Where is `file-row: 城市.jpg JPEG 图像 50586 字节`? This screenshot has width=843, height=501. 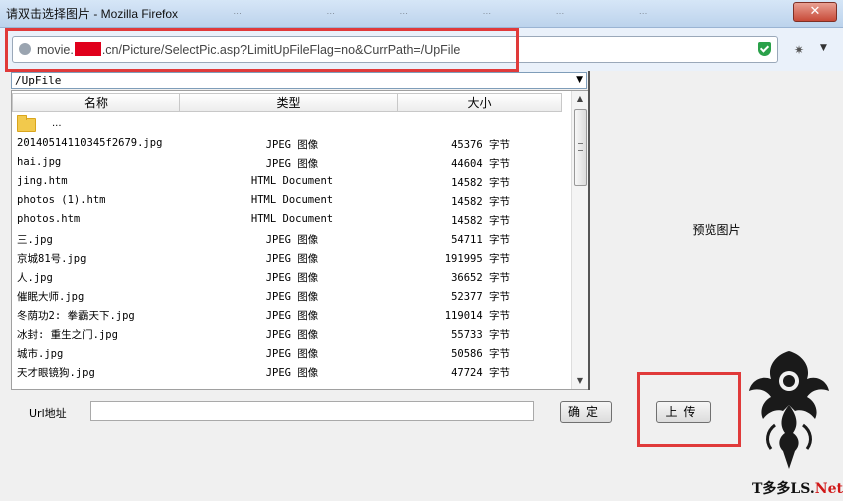
file-row: 城市.jpg JPEG 图像 50586 字节 is located at coordinates (293, 352).